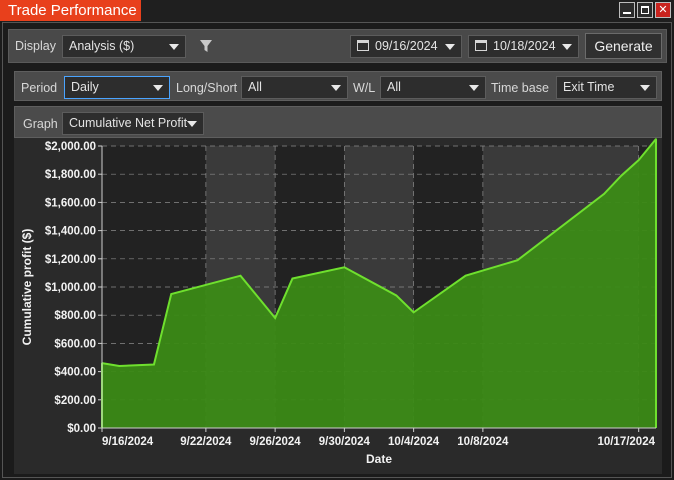  What do you see at coordinates (70, 10) in the screenshot?
I see `window-title: Trade Performance` at bounding box center [70, 10].